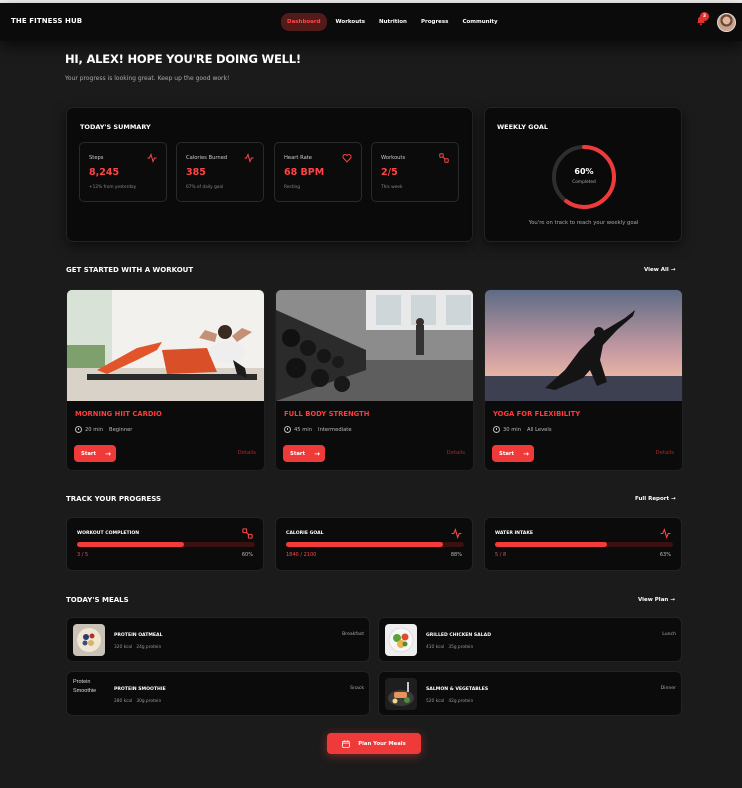 This screenshot has width=742, height=788. I want to click on stat-steps: Steps 8,245 +12% from yesterday, so click(123, 172).